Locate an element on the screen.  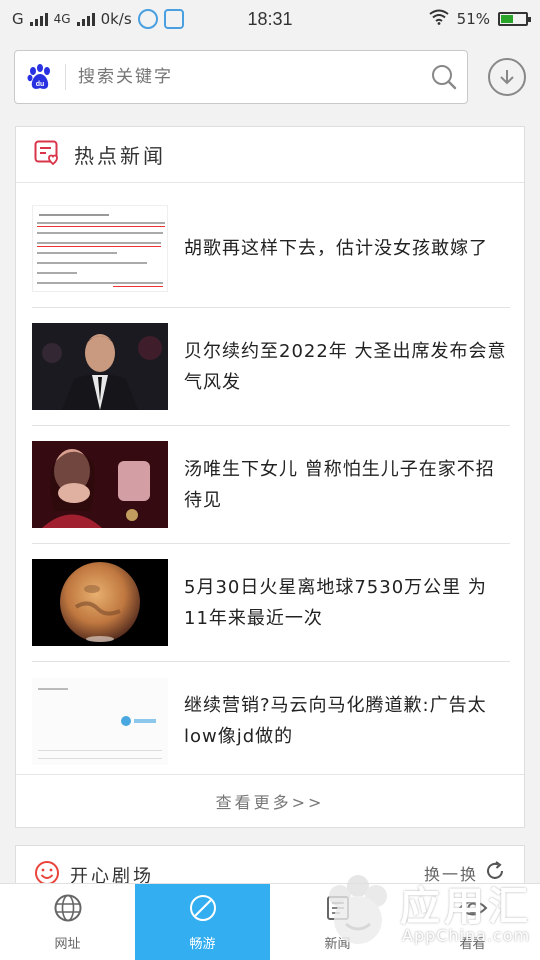
status-bar: G 4G 0k/s 18:31 51% is located at coordinates (270, 19).